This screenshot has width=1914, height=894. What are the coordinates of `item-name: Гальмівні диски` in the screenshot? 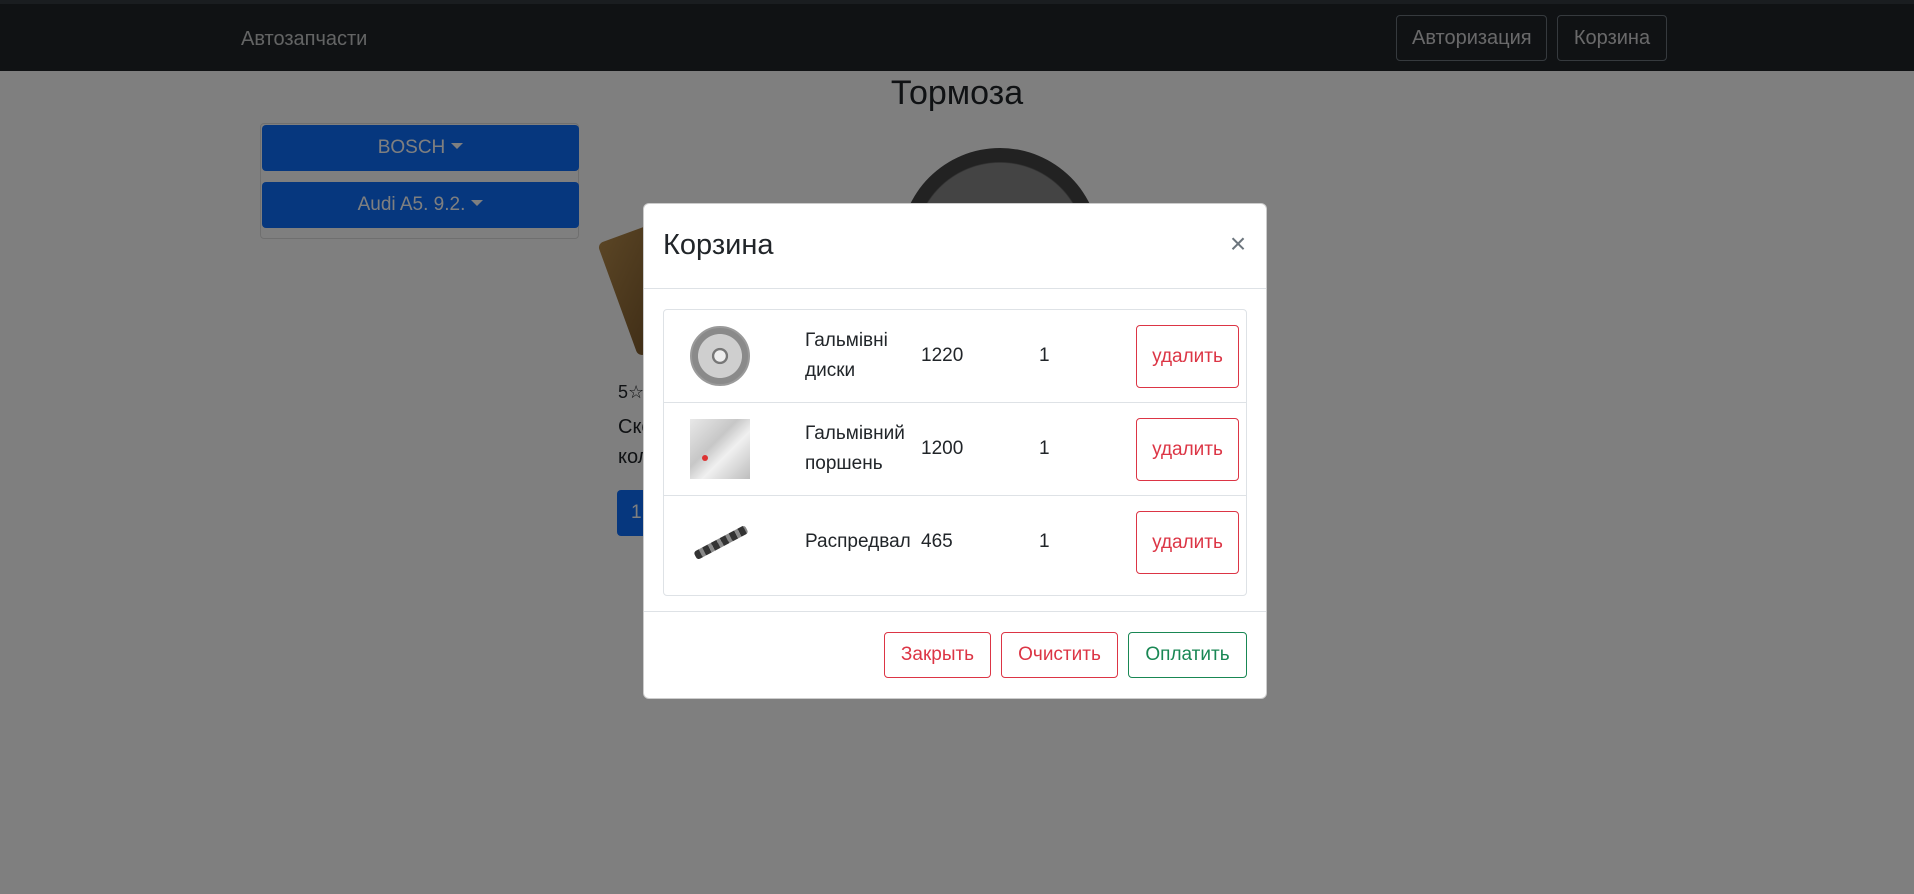 It's located at (846, 355).